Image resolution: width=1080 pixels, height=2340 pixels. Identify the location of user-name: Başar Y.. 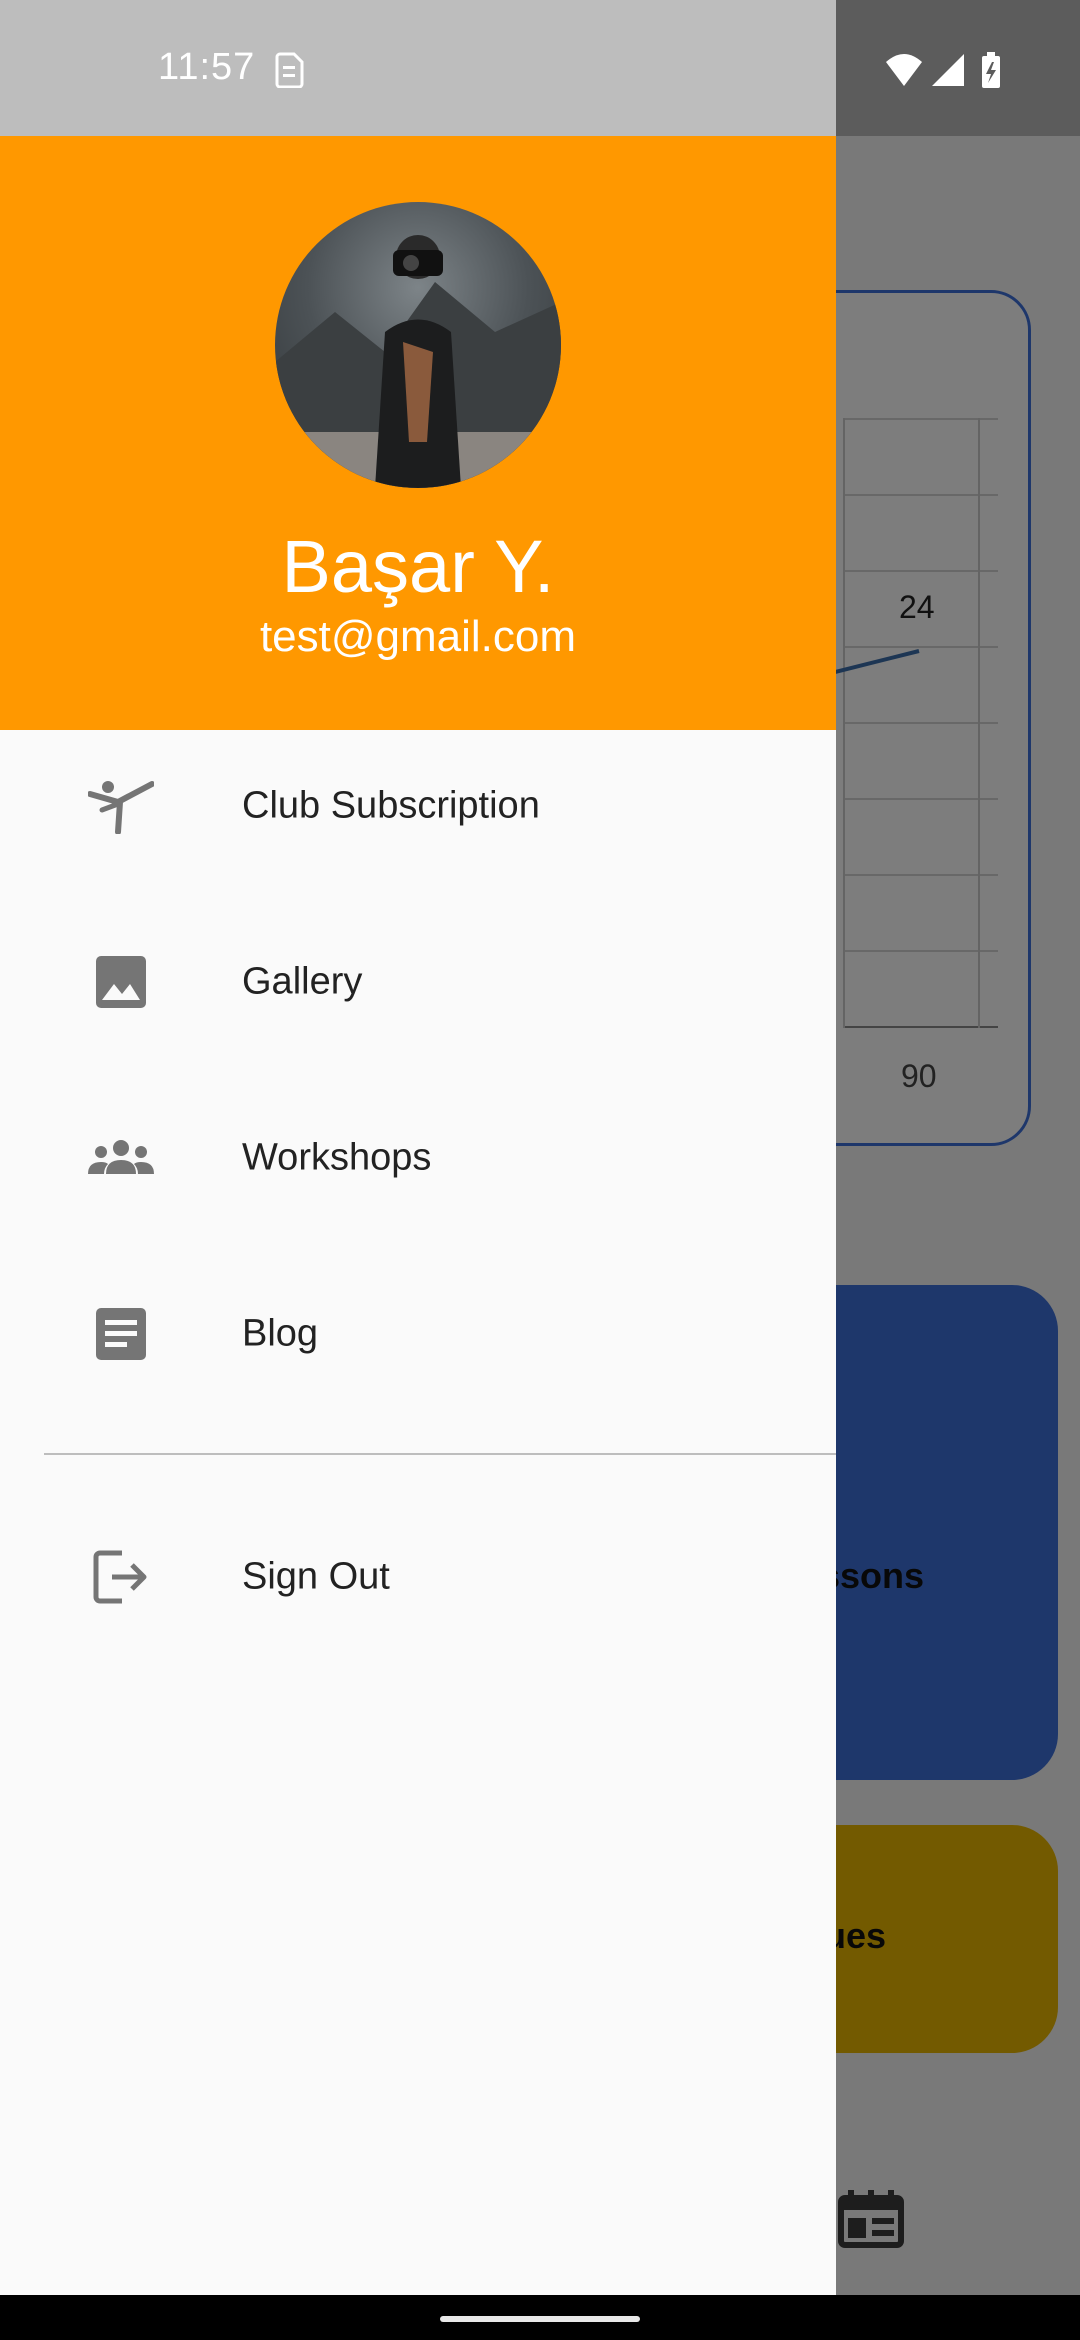
(418, 566).